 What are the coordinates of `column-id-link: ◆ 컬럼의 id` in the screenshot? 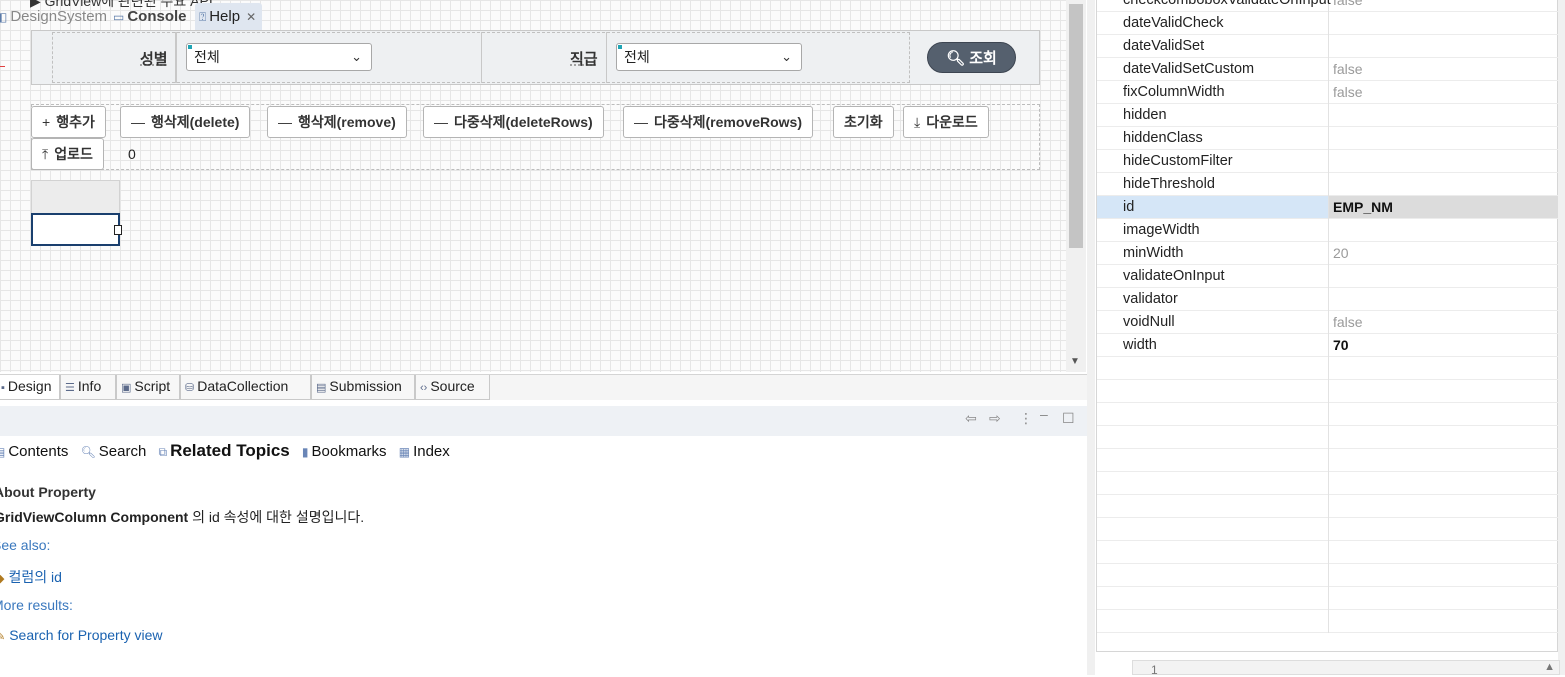 It's located at (31, 577).